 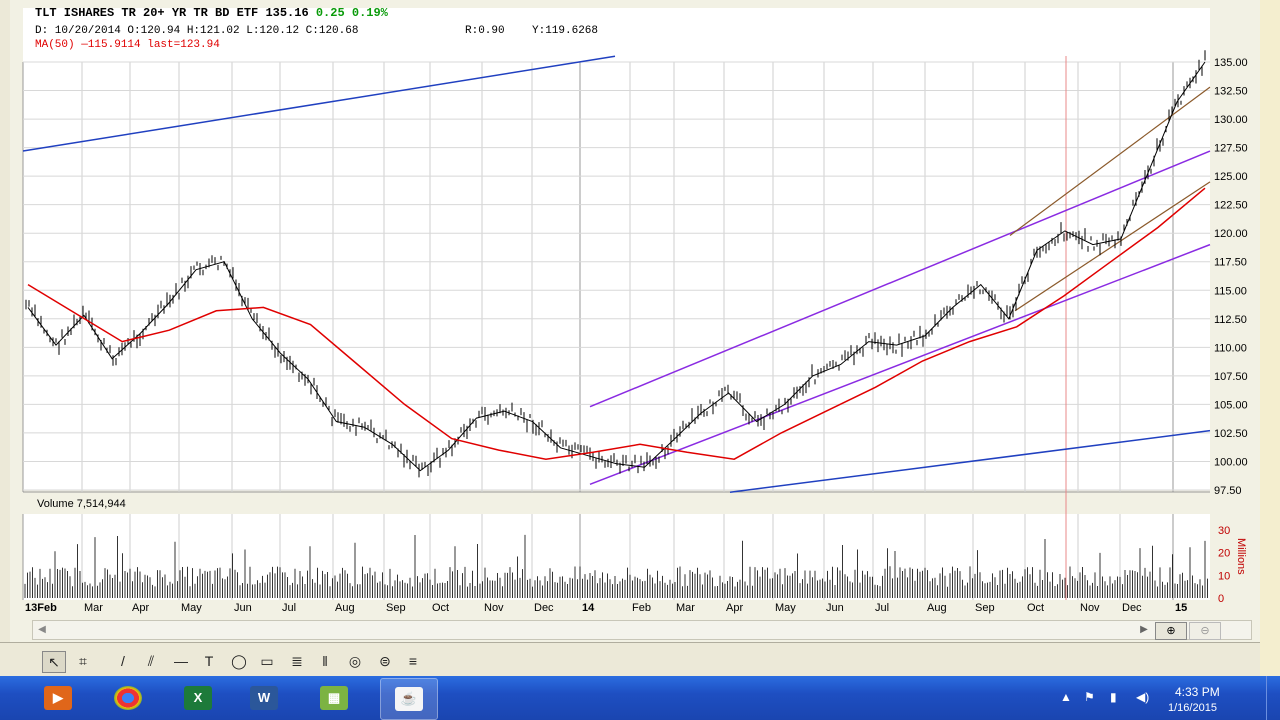 What do you see at coordinates (1192, 708) in the screenshot?
I see `clock-date: 1/16/2015` at bounding box center [1192, 708].